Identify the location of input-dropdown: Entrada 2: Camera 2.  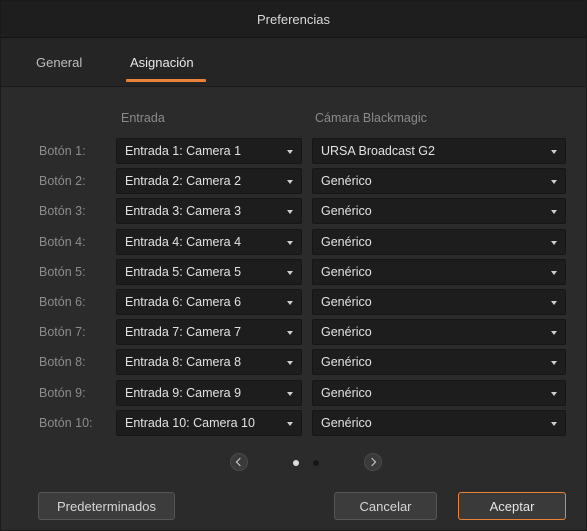
(209, 181).